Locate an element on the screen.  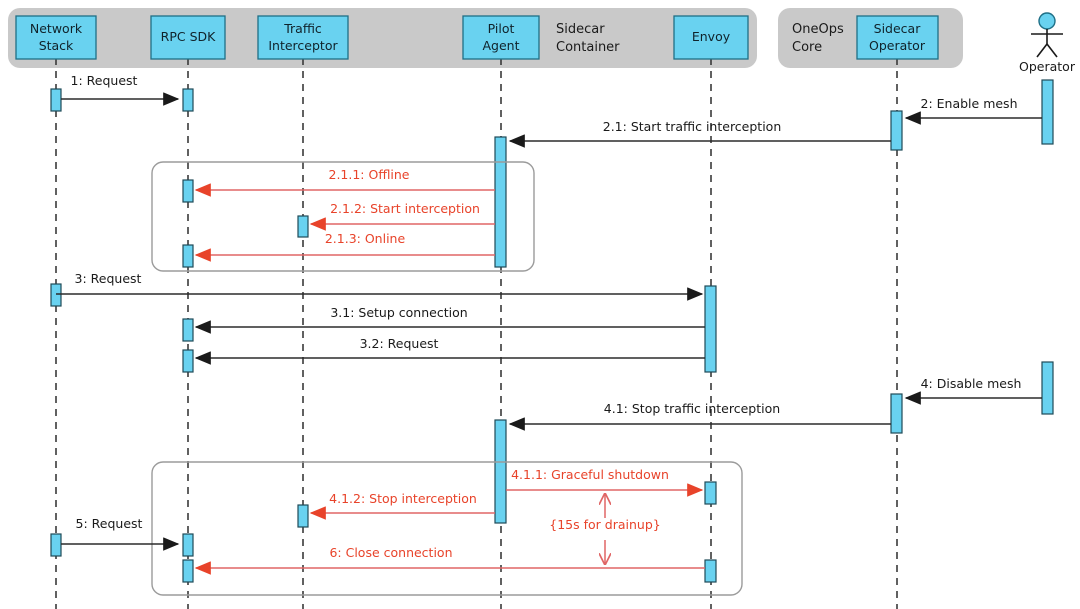
message-3-1-setup-connection: 3.1: Setup connection is located at coordinates (449, 319).